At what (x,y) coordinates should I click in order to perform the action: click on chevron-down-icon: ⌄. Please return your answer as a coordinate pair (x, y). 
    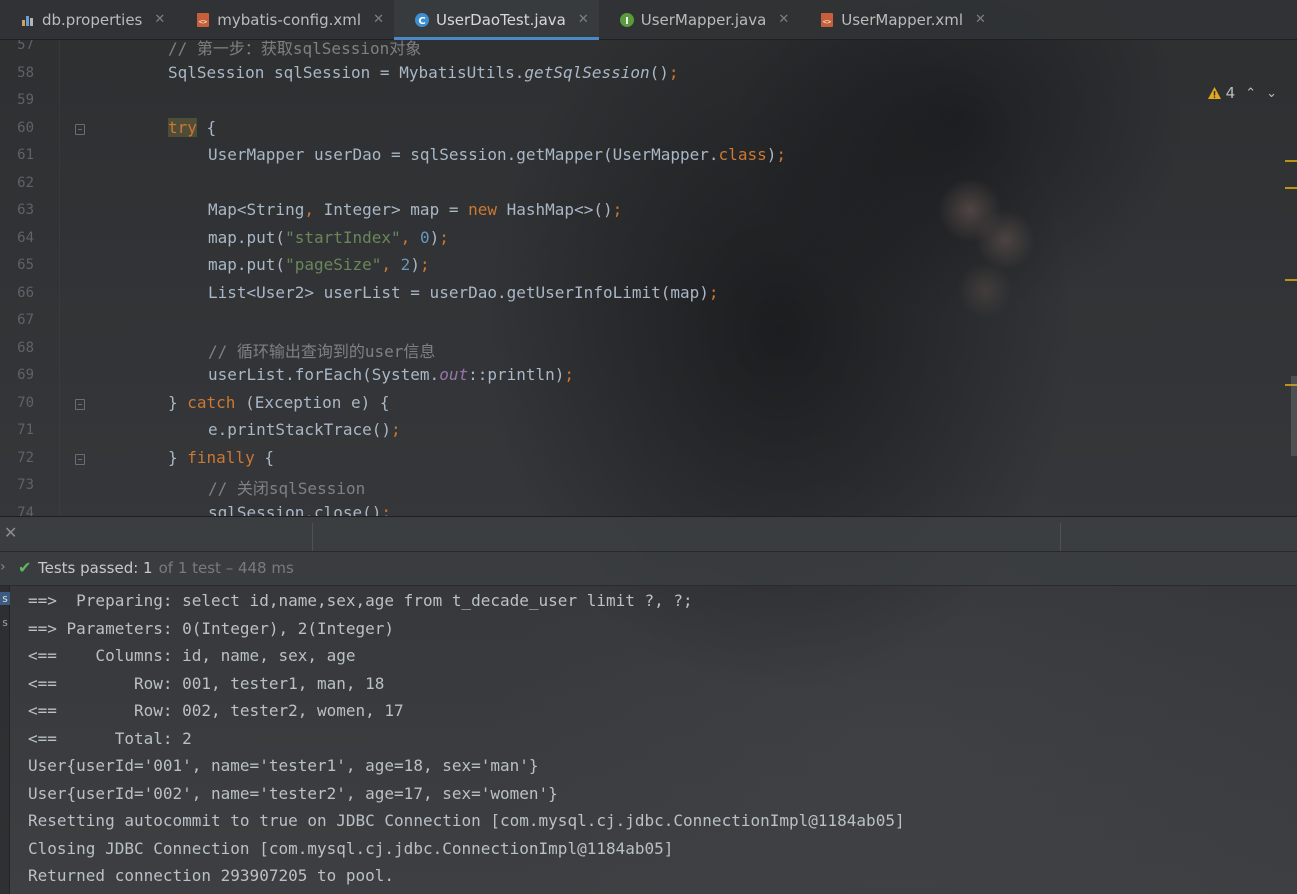
    Looking at the image, I should click on (1271, 93).